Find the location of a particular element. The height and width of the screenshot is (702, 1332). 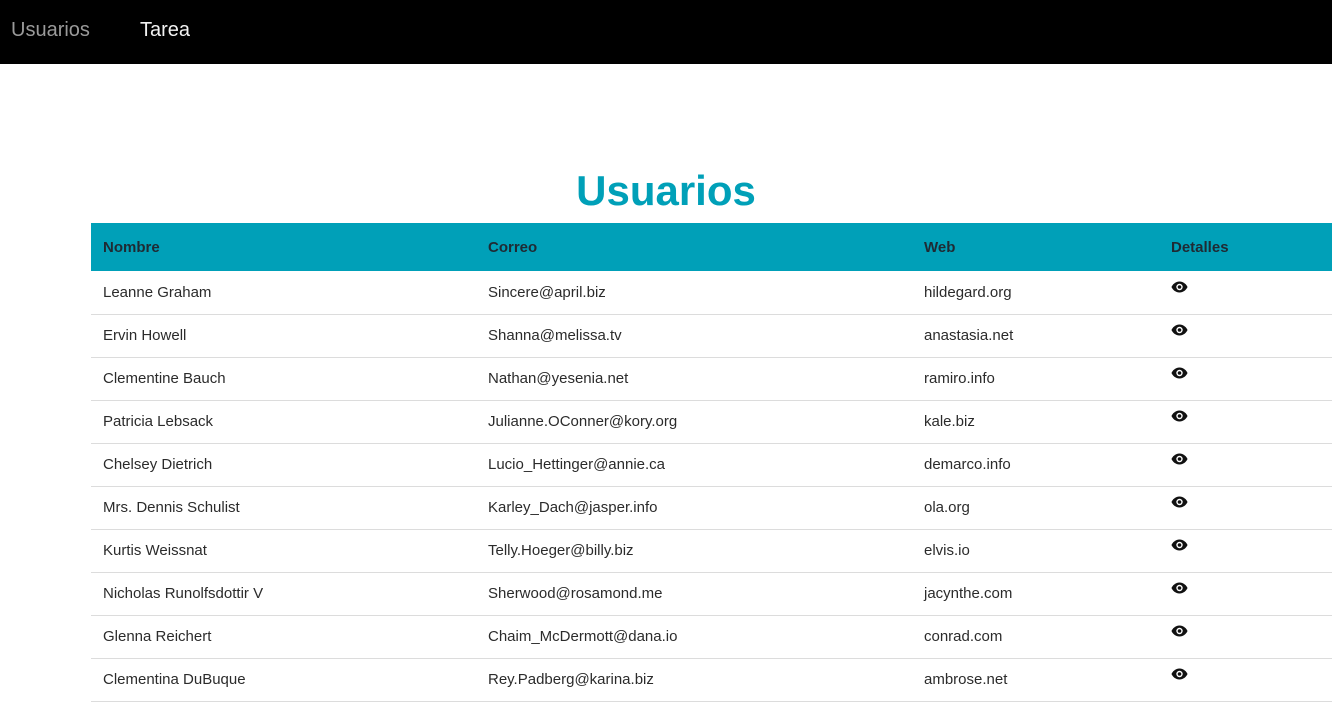

cell-web: kale.biz is located at coordinates (949, 421).